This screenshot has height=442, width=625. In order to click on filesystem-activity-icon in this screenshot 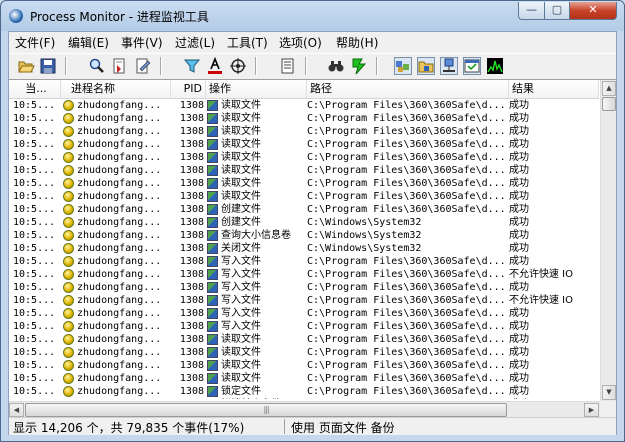, I will do `click(426, 66)`.